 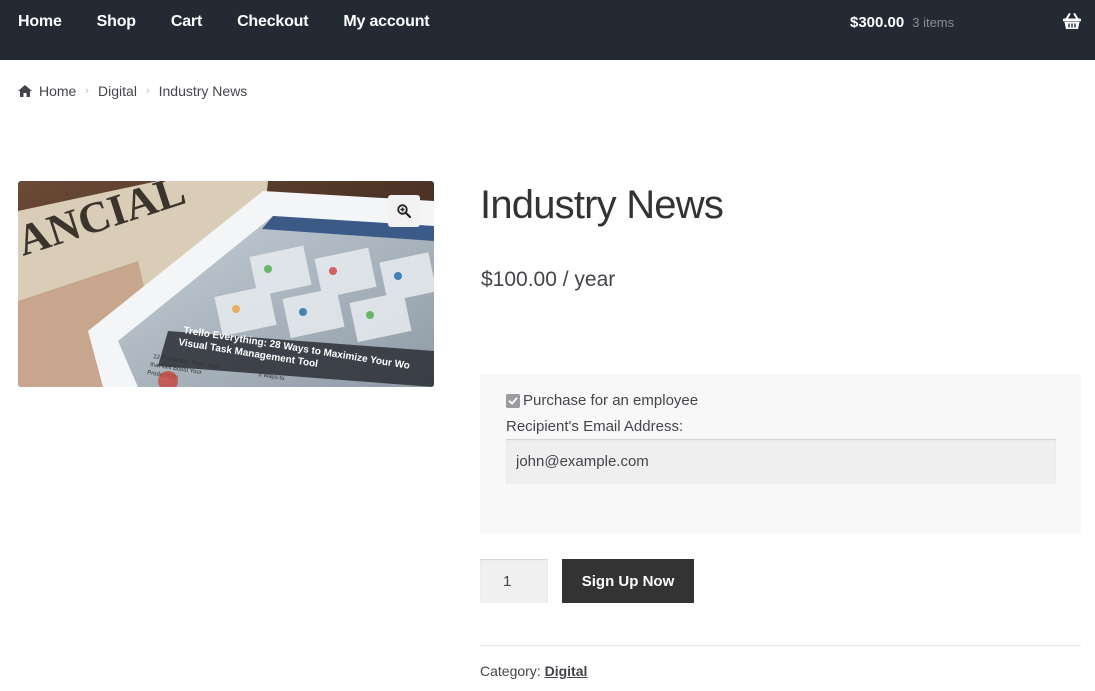 What do you see at coordinates (548, 279) in the screenshot?
I see `product-price: $100.00 / year` at bounding box center [548, 279].